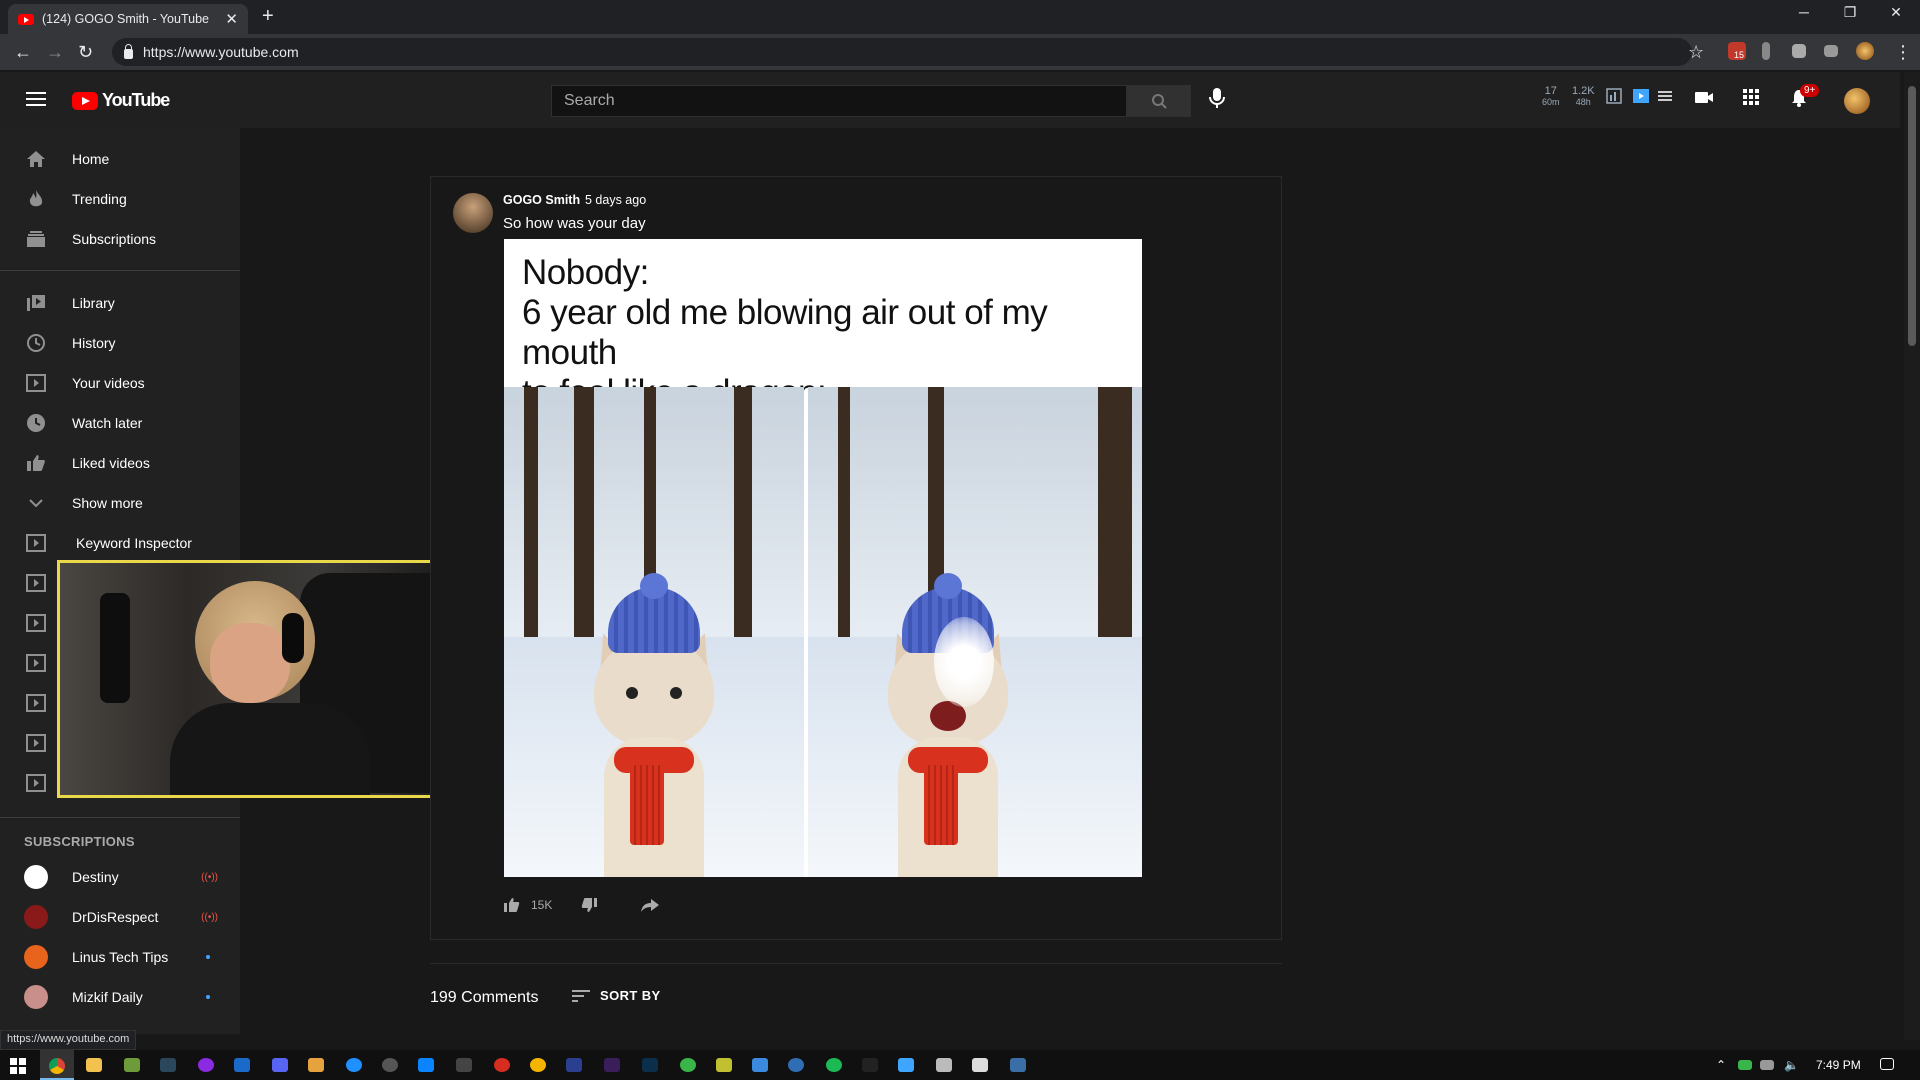 The width and height of the screenshot is (1920, 1080). Describe the element at coordinates (1739, 55) in the screenshot. I see `extension-badge: 15` at that location.